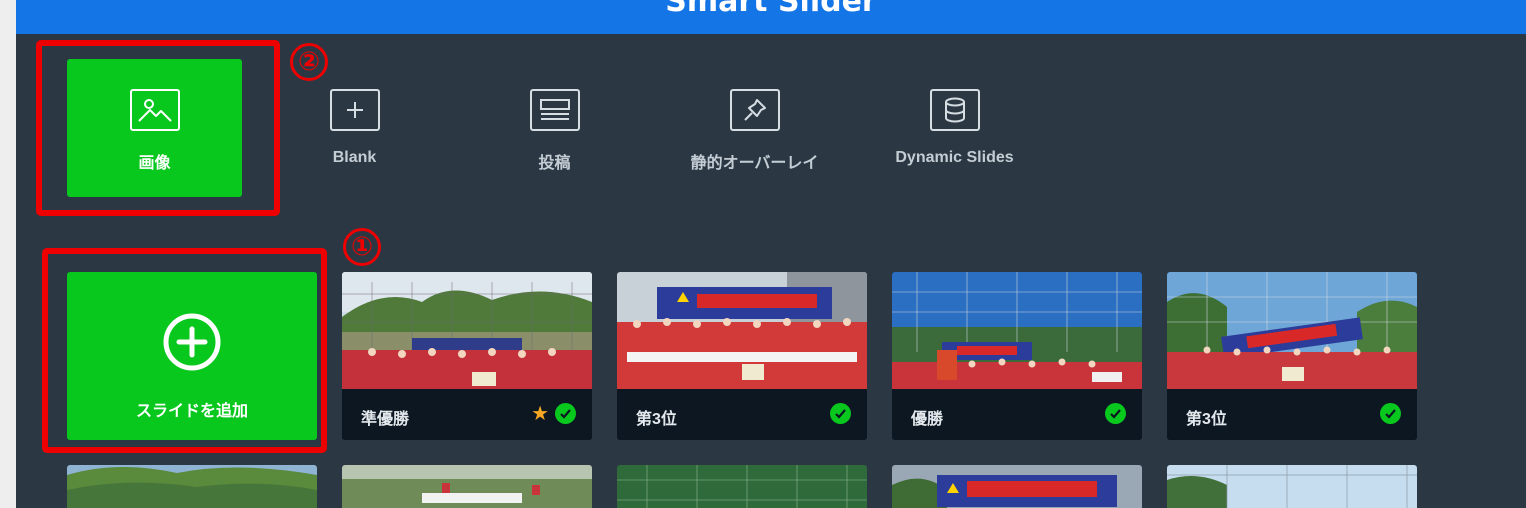 This screenshot has height=508, width=1526. I want to click on post-icon, so click(554, 110).